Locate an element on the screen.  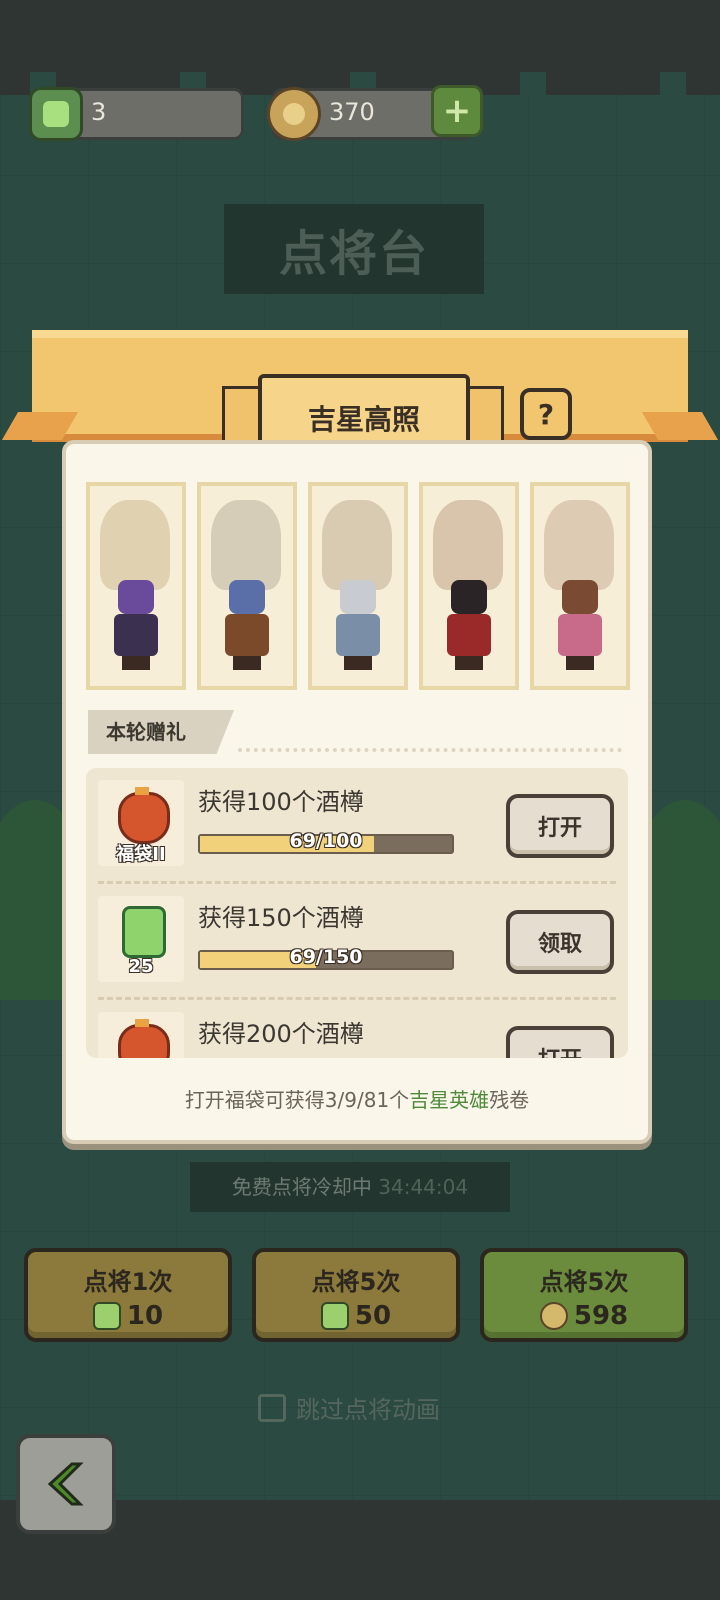
reward-icon-box is located at coordinates (141, 1035).